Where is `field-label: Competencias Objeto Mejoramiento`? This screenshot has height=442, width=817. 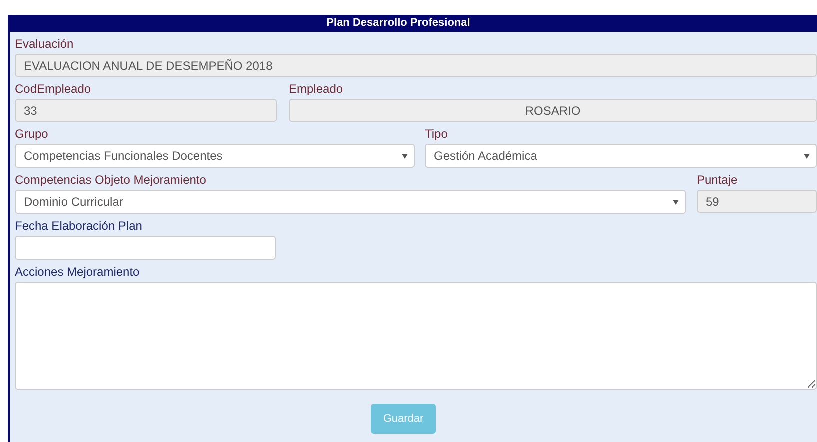 field-label: Competencias Objeto Mejoramiento is located at coordinates (111, 180).